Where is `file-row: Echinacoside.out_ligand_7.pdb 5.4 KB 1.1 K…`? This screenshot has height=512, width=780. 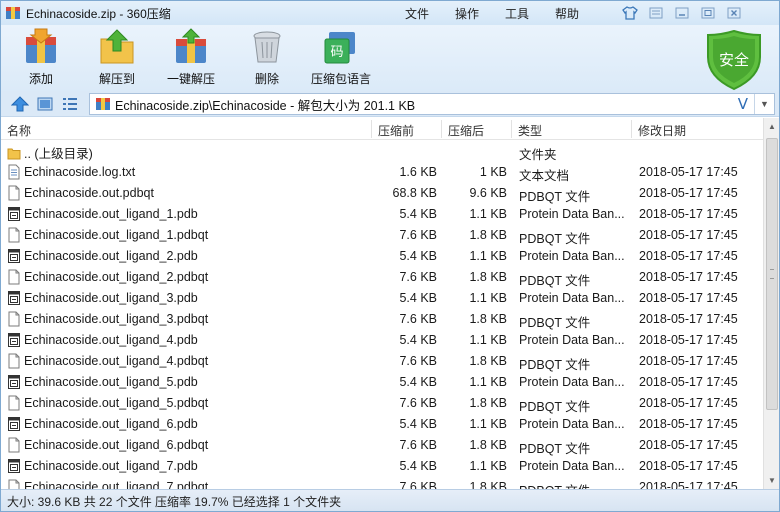
file-row: Echinacoside.out_ligand_7.pdb 5.4 KB 1.1 K… is located at coordinates (382, 465).